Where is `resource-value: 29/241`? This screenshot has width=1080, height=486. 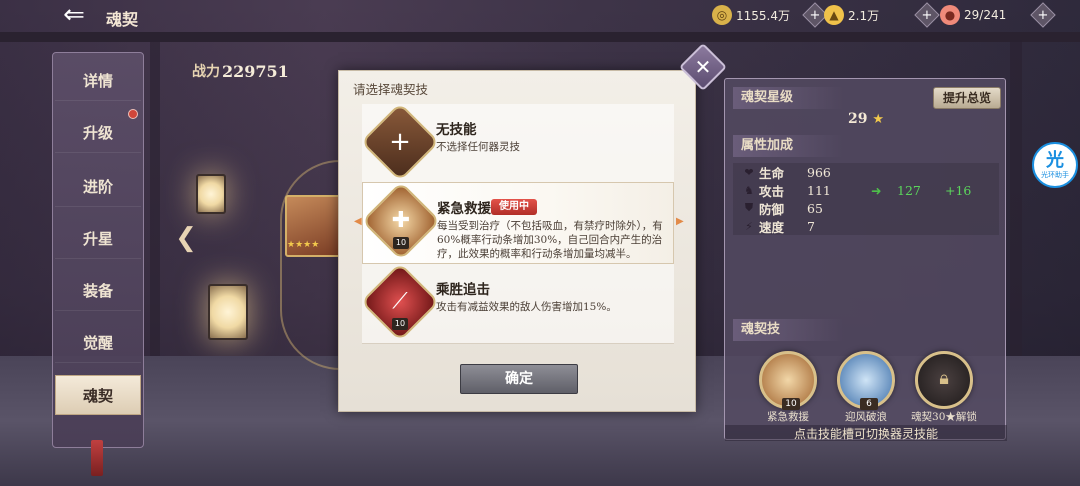
resource-value: 29/241 is located at coordinates (985, 15).